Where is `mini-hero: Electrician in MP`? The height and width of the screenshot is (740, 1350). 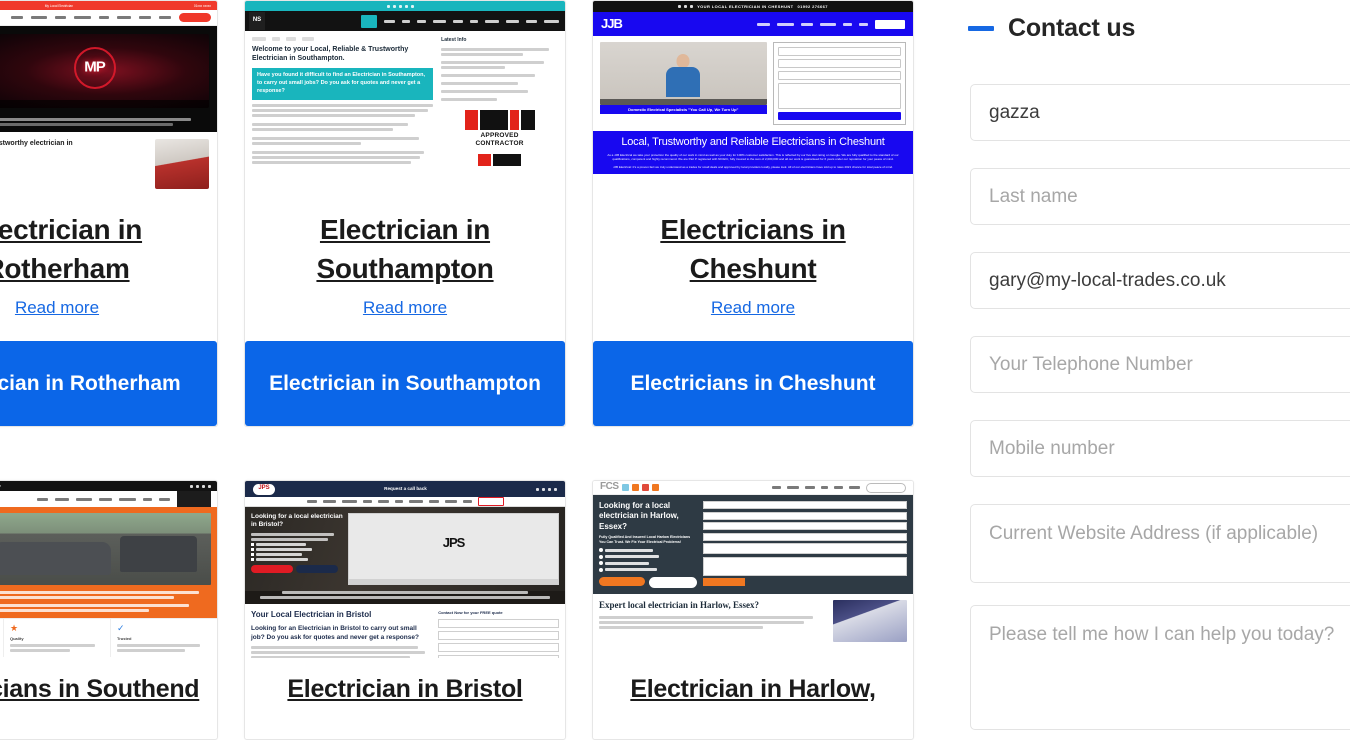
mini-hero: Electrician in MP is located at coordinates (108, 72).